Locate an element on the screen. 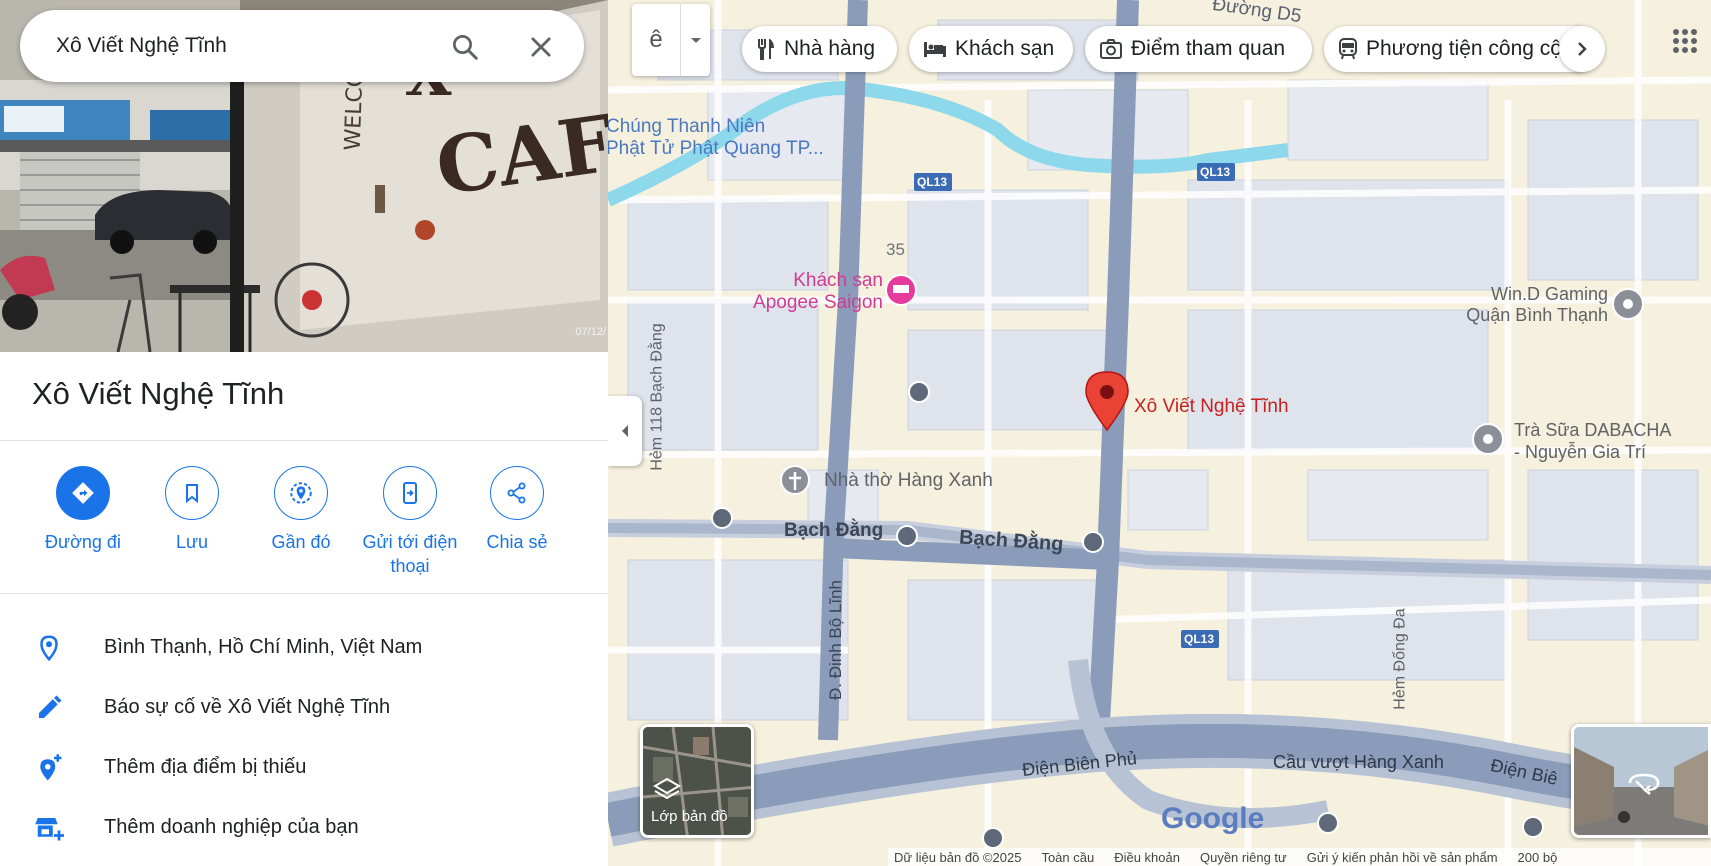  chip-restaurants: Nhà hàng is located at coordinates (819, 49).